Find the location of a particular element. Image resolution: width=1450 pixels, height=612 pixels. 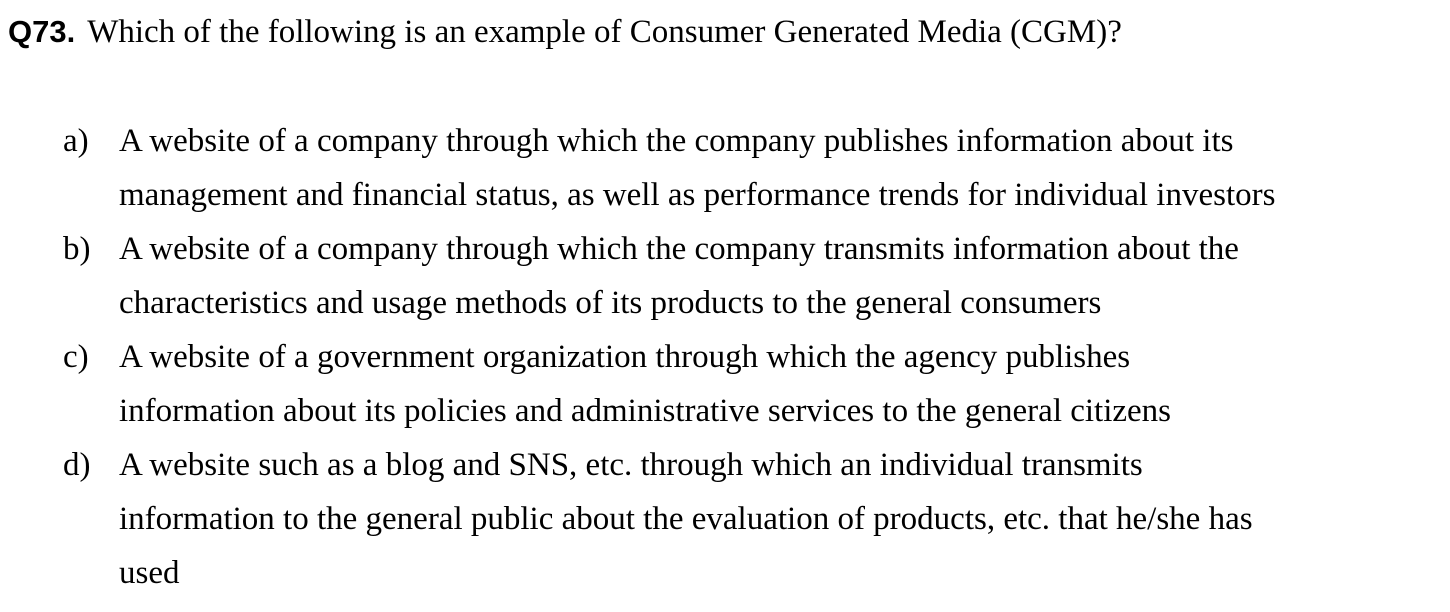

option-letter: d) is located at coordinates (77, 465).